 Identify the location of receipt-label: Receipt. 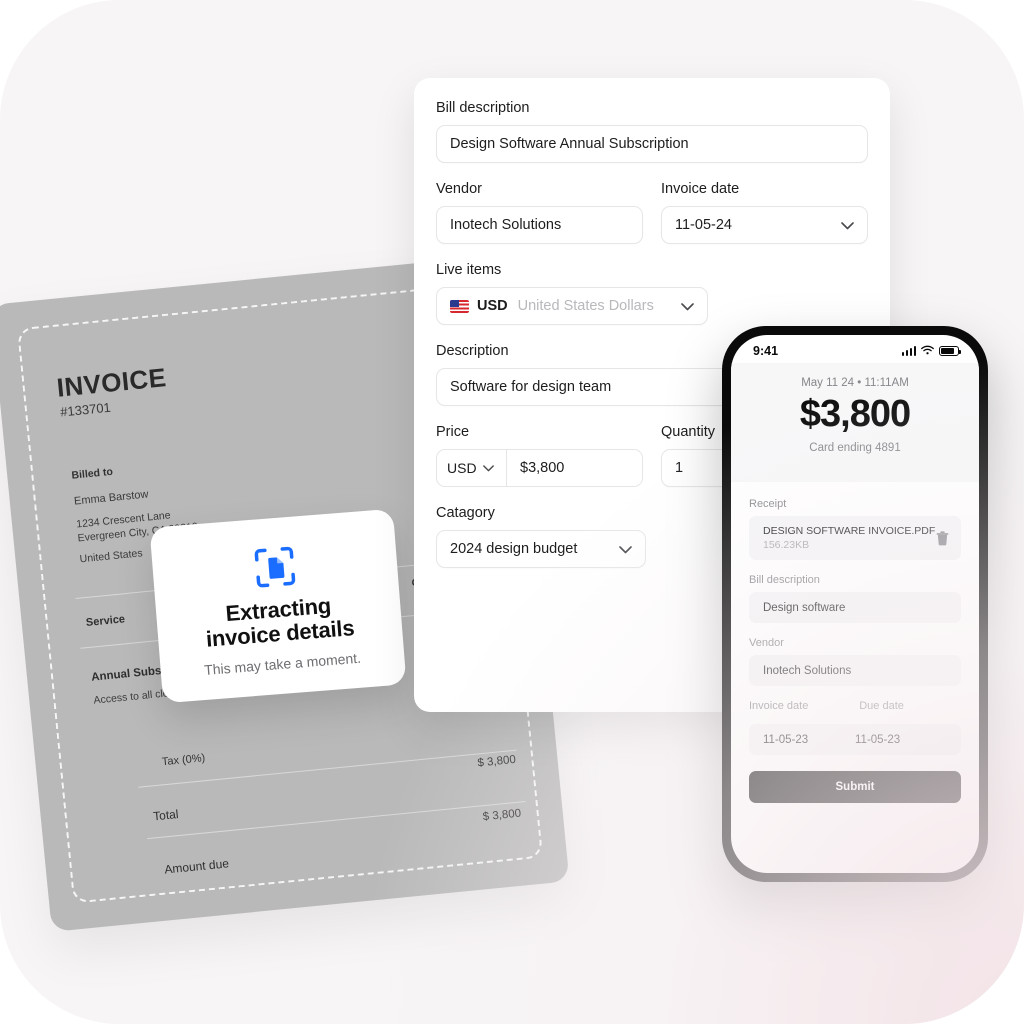
(768, 504).